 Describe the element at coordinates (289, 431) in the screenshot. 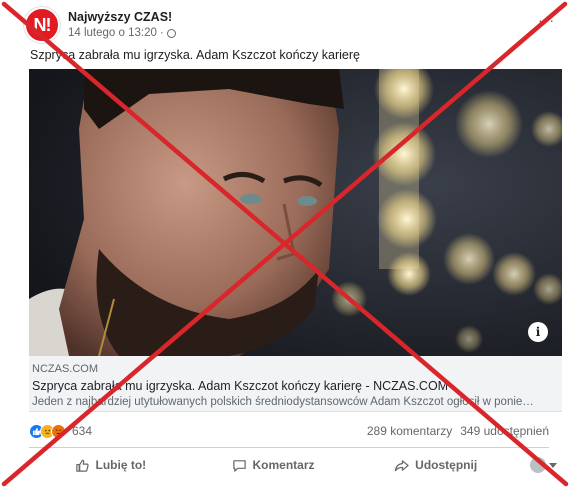

I see `post-stats: 634 289 komentarzy 349 udostępnień` at that location.